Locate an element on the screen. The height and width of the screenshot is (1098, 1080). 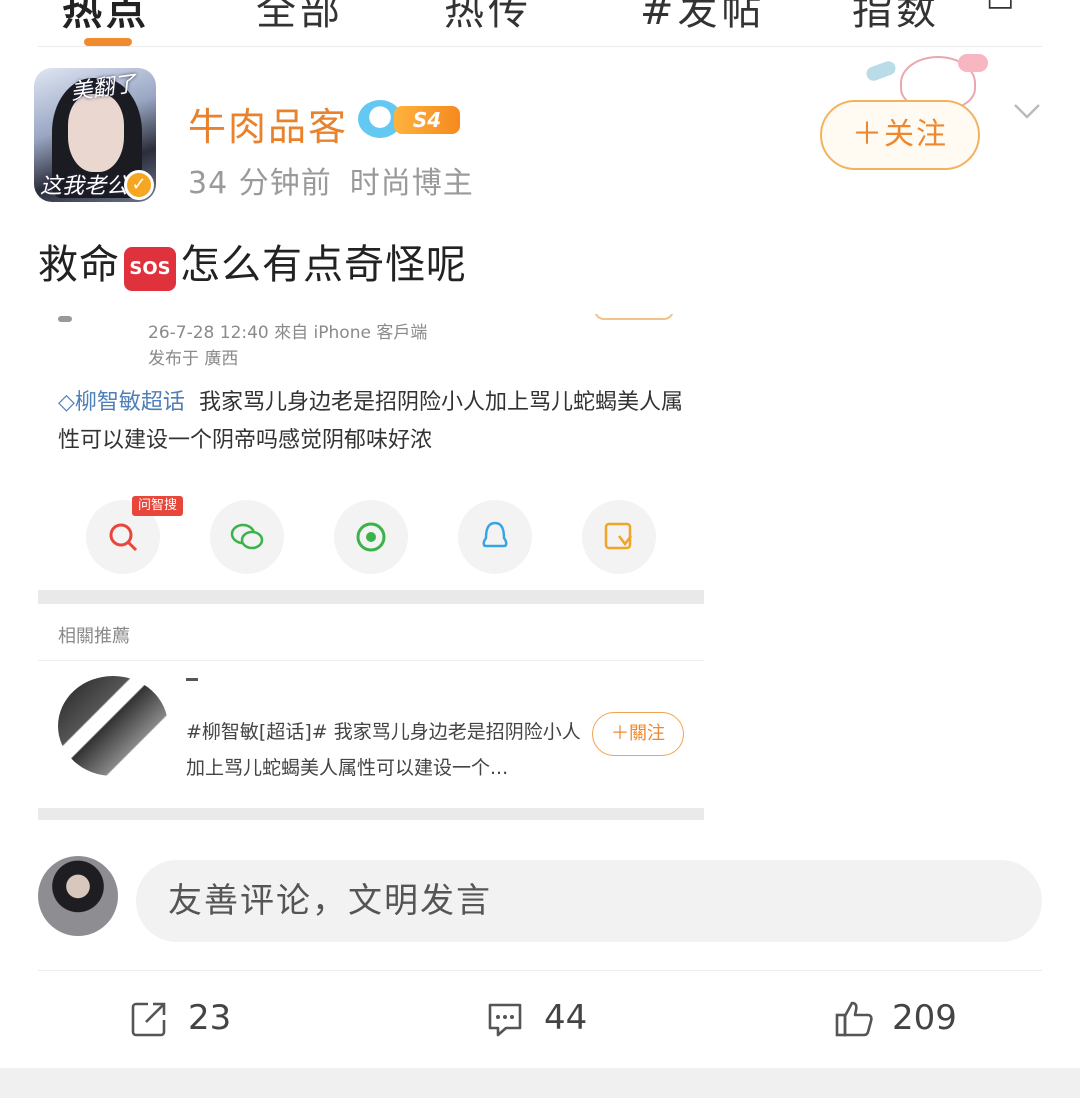
like-button: 209 is located at coordinates (914, 1018).